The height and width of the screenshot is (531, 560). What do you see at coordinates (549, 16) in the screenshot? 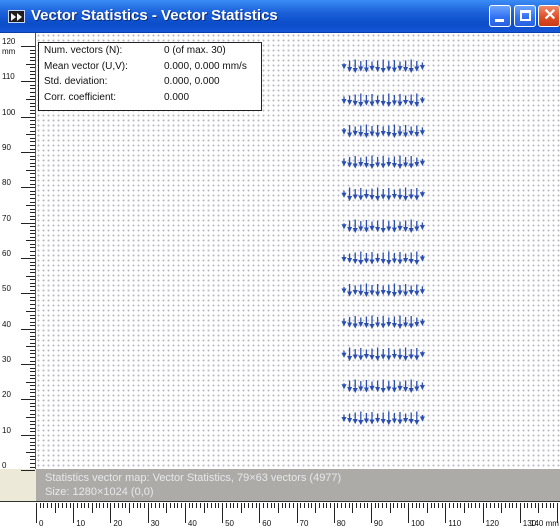
I see `close-button: ✕` at bounding box center [549, 16].